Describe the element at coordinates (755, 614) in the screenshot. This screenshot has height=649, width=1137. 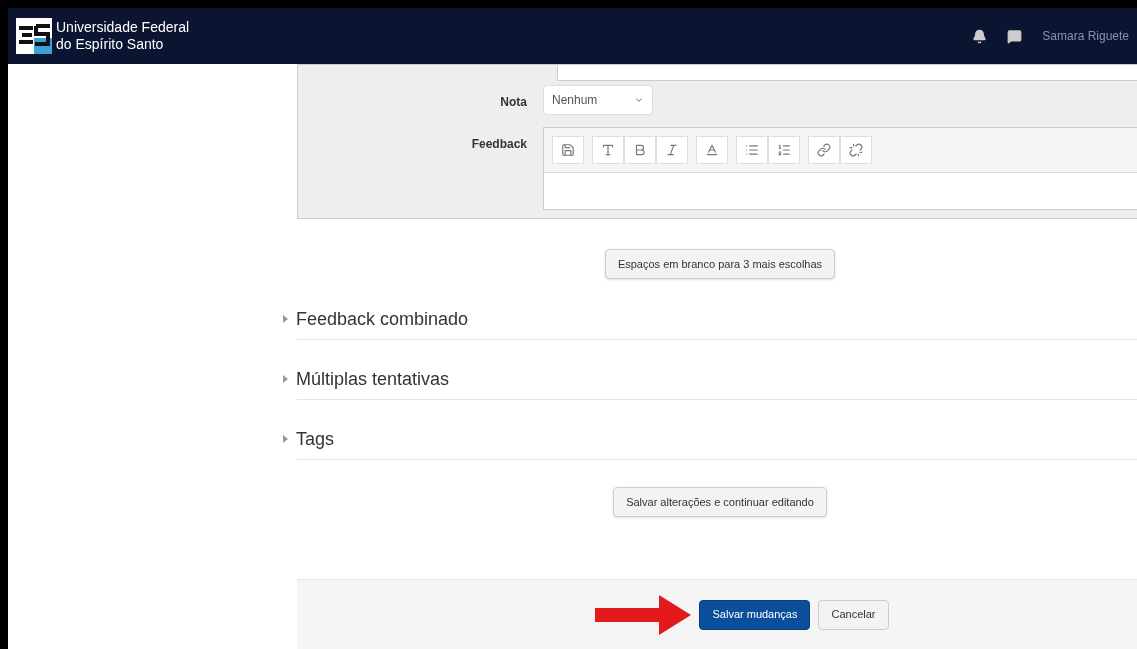
I see `save-button: Salvar mudanças` at that location.